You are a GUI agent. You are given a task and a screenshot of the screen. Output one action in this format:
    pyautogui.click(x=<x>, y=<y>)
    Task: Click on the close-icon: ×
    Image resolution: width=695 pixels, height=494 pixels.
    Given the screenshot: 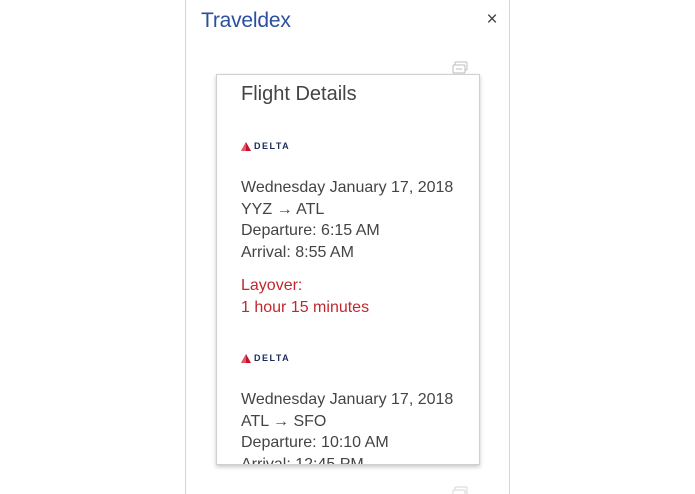 What is the action you would take?
    pyautogui.click(x=492, y=19)
    